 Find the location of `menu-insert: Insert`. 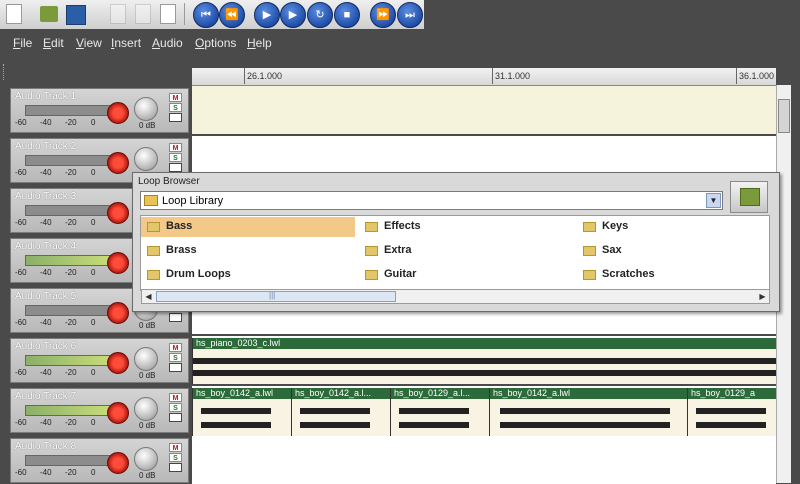

menu-insert: Insert is located at coordinates (126, 43).